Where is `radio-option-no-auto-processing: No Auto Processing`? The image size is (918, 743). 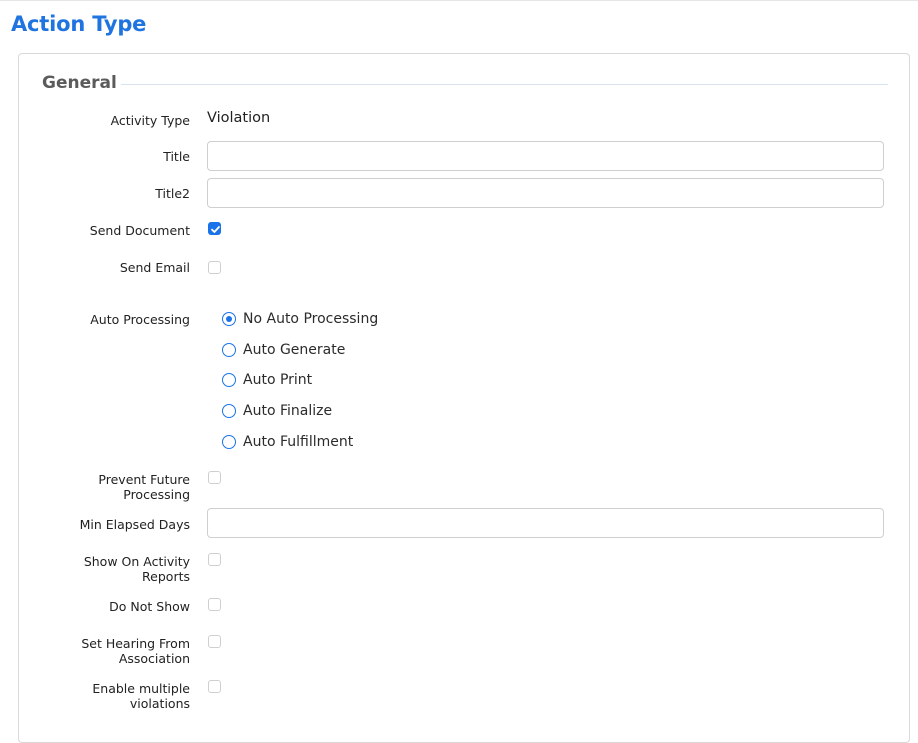 radio-option-no-auto-processing: No Auto Processing is located at coordinates (300, 319).